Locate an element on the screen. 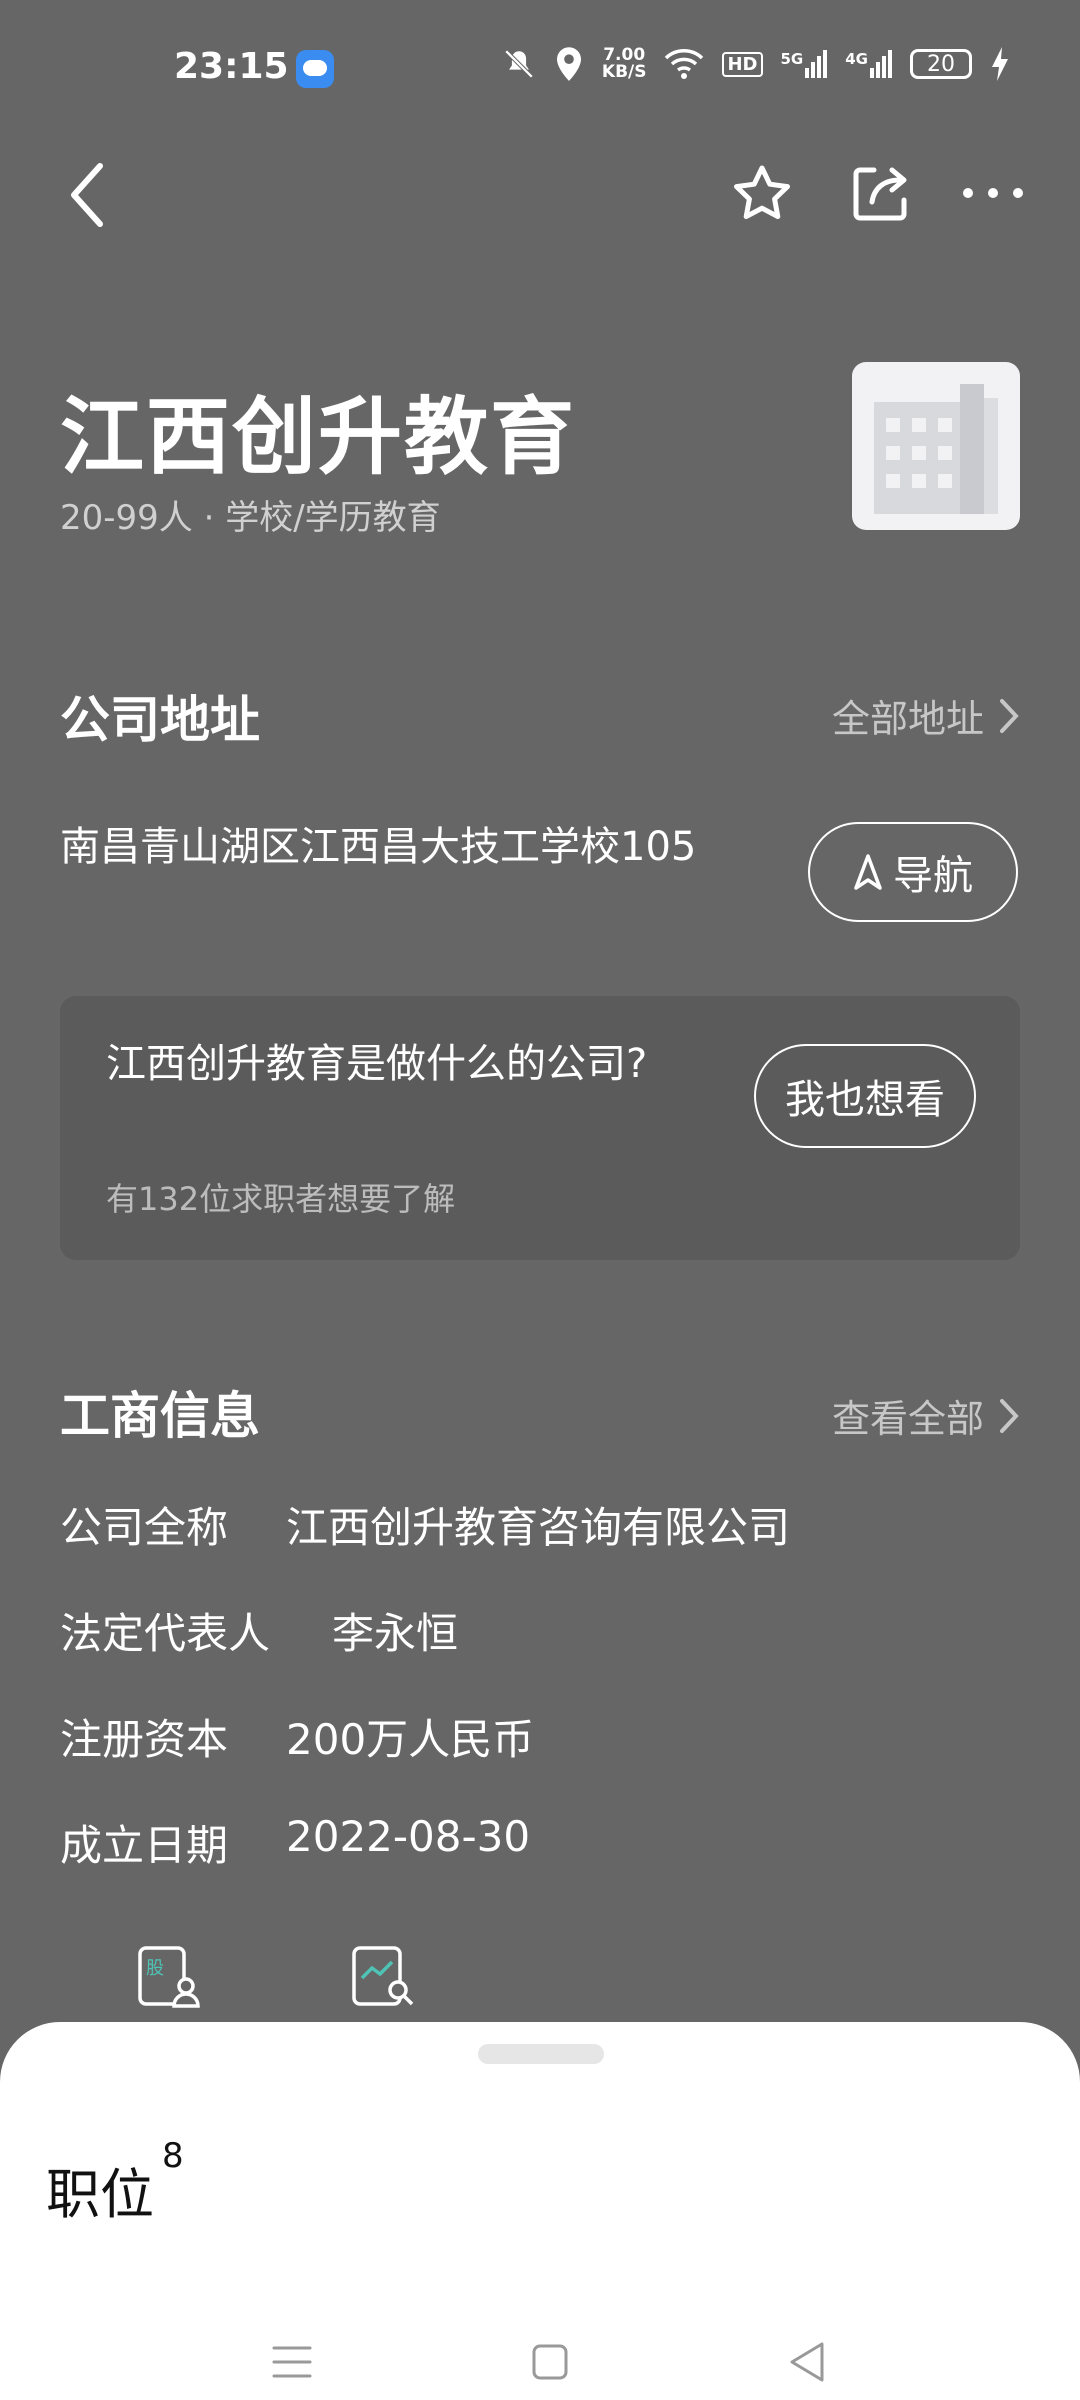  all-addresses-link: 全部地址 is located at coordinates (926, 715).